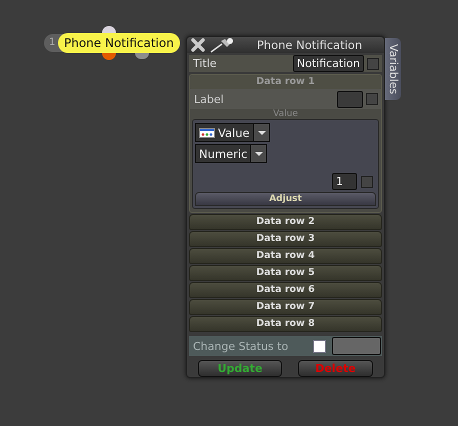  Describe the element at coordinates (231, 154) in the screenshot. I see `type-dropdown: Numeric` at that location.